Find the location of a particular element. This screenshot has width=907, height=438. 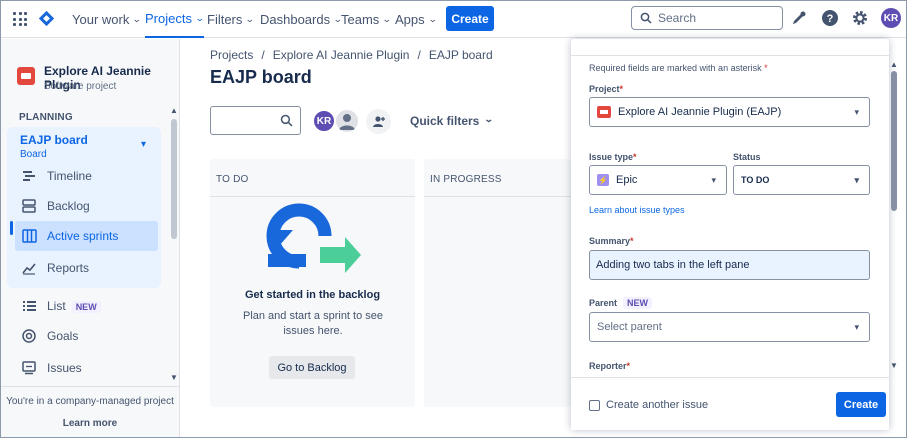

nav-your-work: Your work ⌄ is located at coordinates (107, 19).